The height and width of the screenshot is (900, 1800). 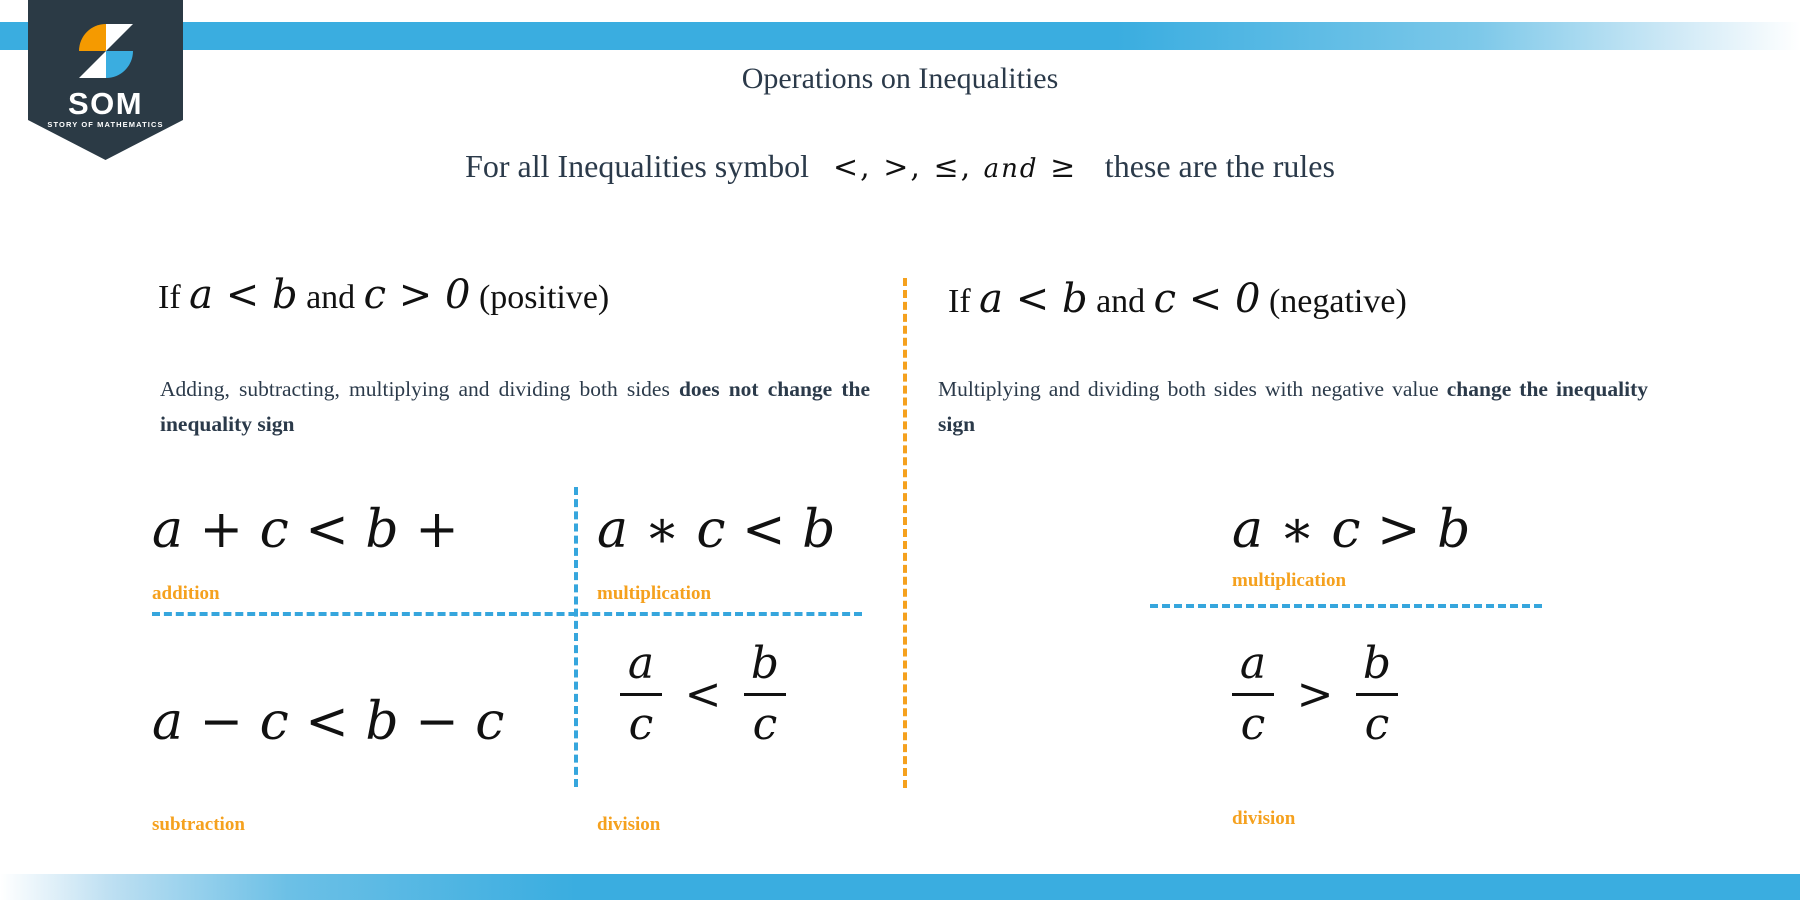 I want to click on brand-tagline: STORY OF MATHEMATICS, so click(x=105, y=124).